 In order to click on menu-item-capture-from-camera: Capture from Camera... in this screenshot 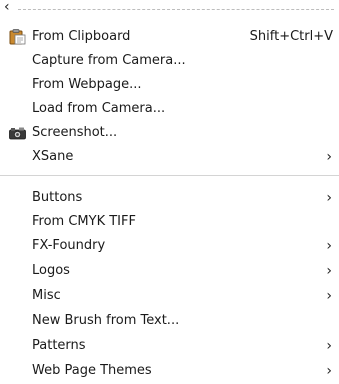, I will do `click(169, 61)`.